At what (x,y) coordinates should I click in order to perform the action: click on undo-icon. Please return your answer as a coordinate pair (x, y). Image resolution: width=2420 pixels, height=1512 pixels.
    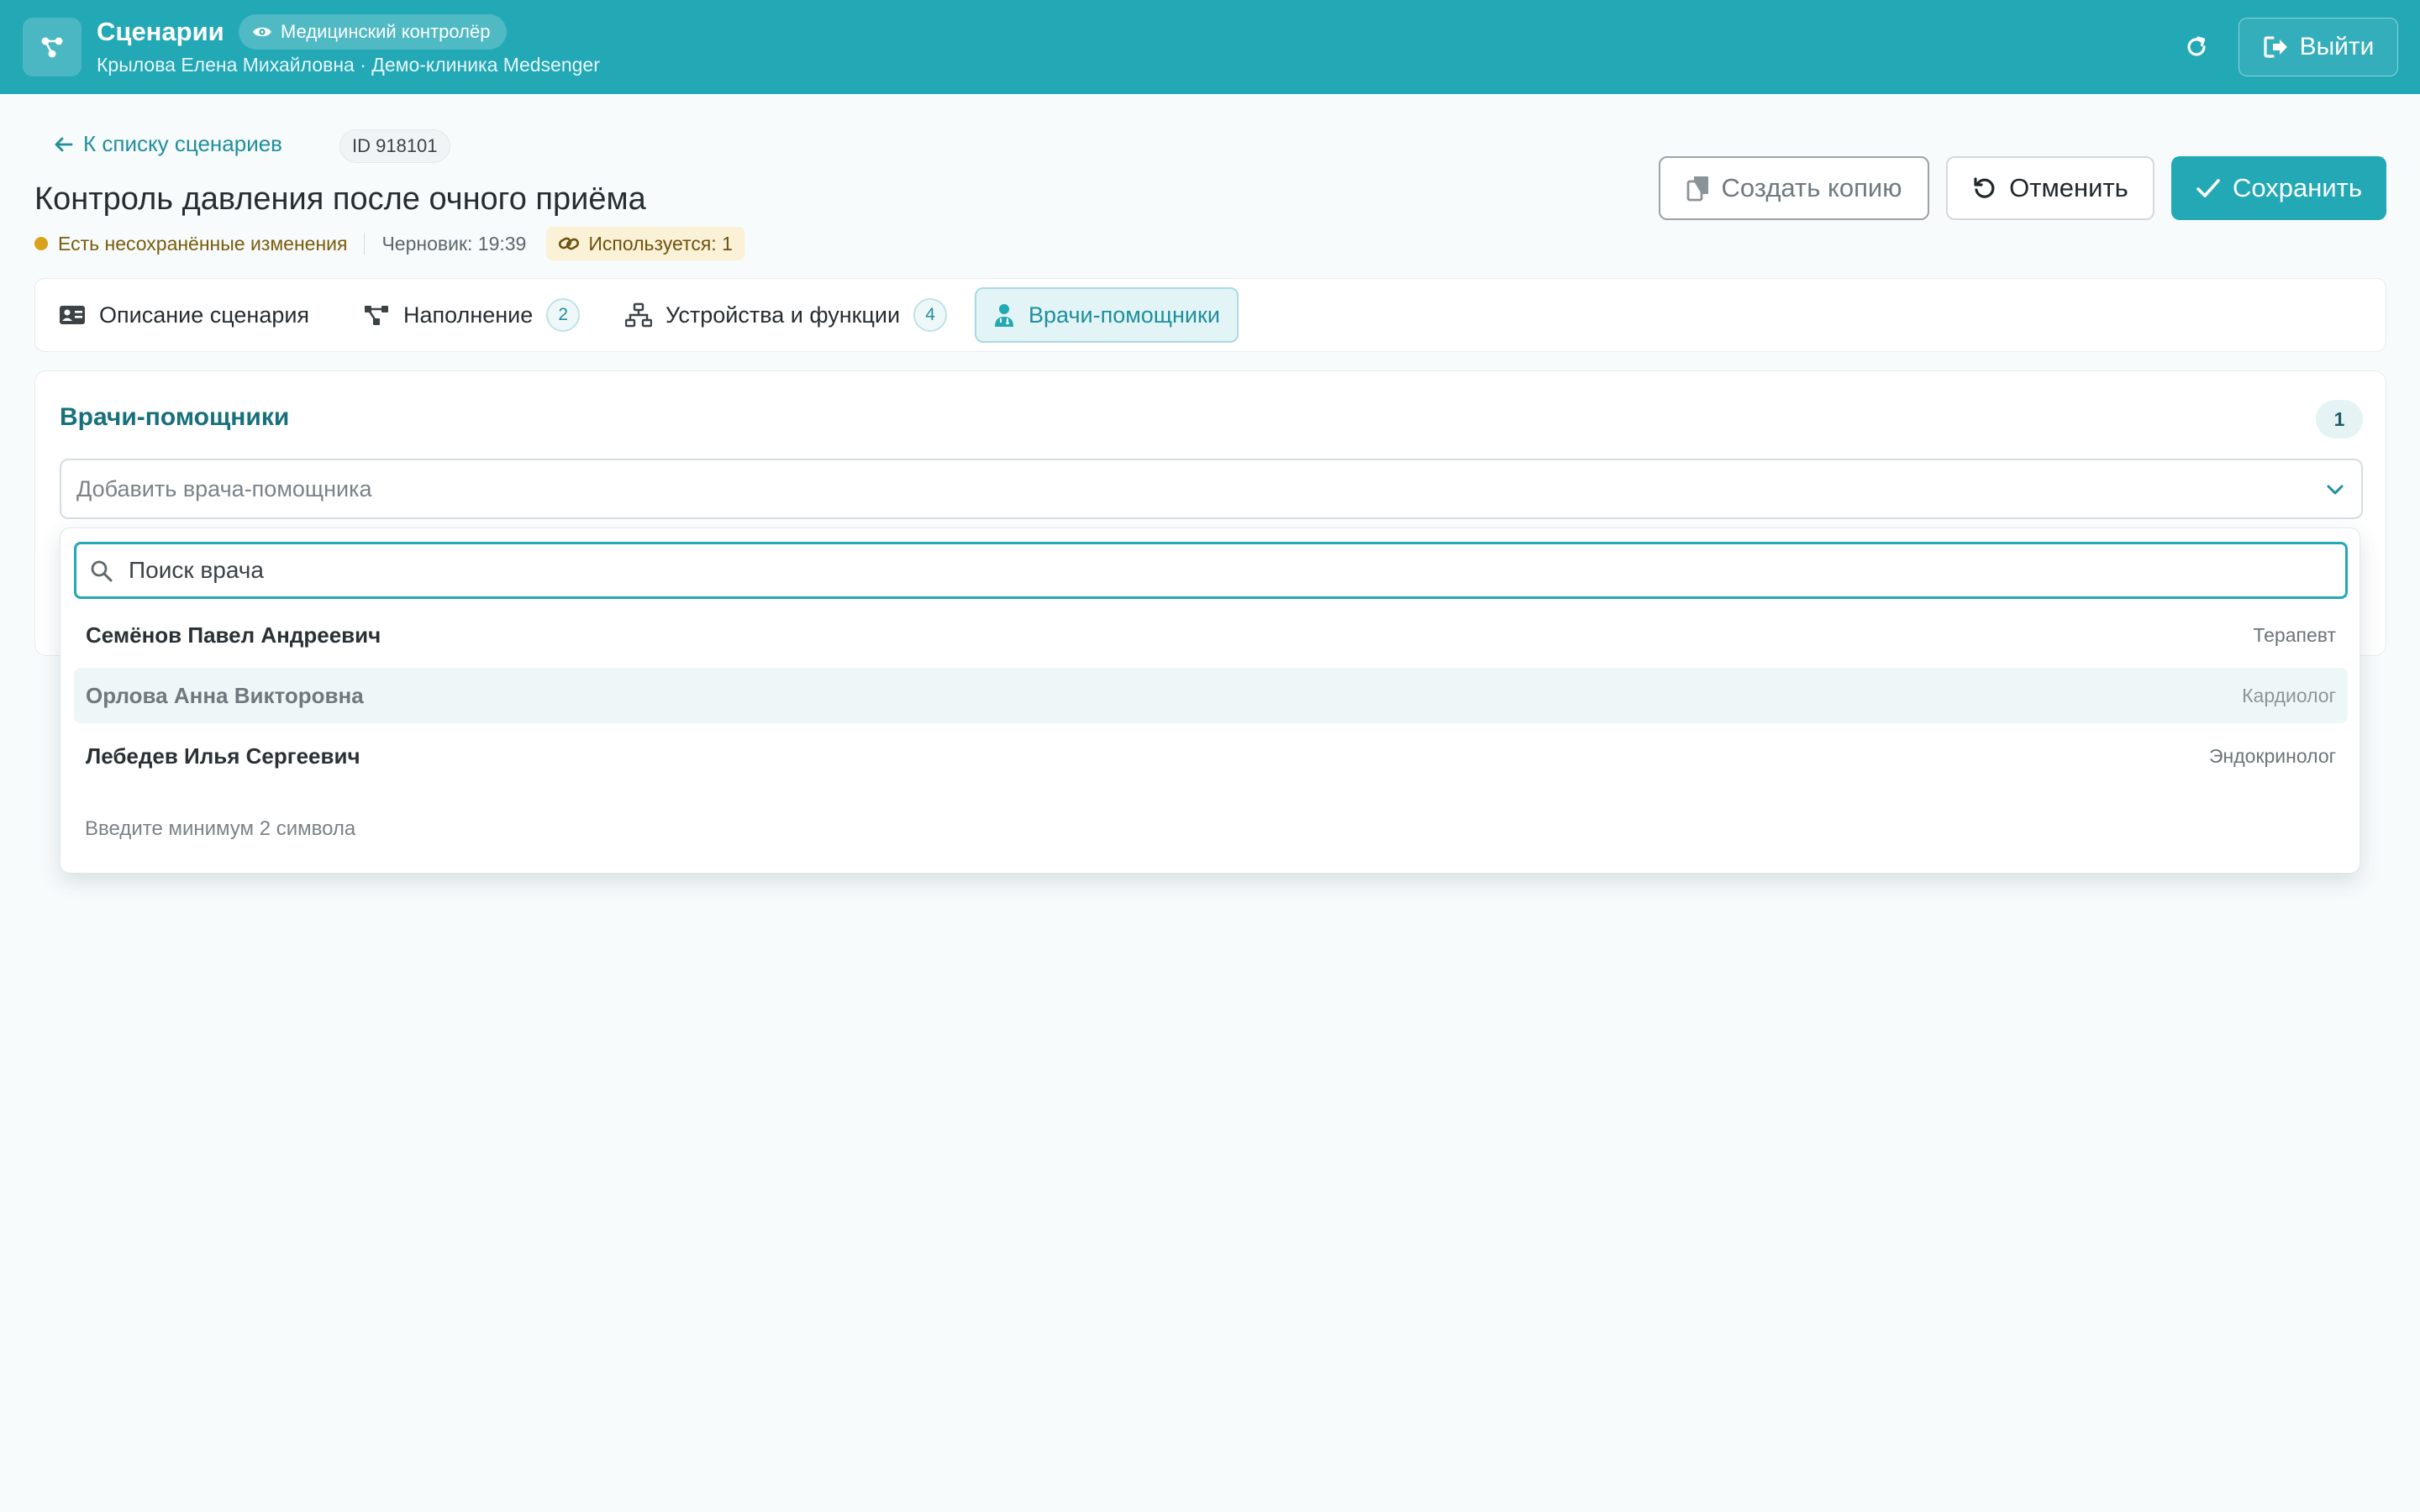
    Looking at the image, I should click on (1984, 187).